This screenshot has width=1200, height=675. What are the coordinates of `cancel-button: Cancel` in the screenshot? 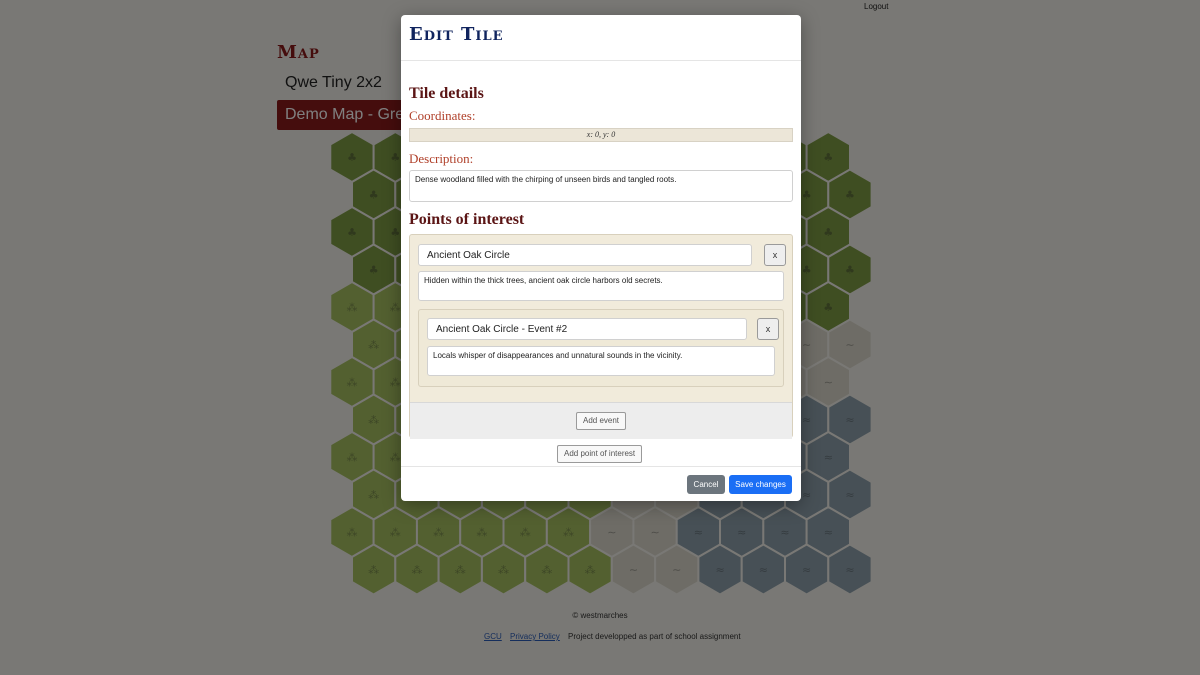 It's located at (706, 484).